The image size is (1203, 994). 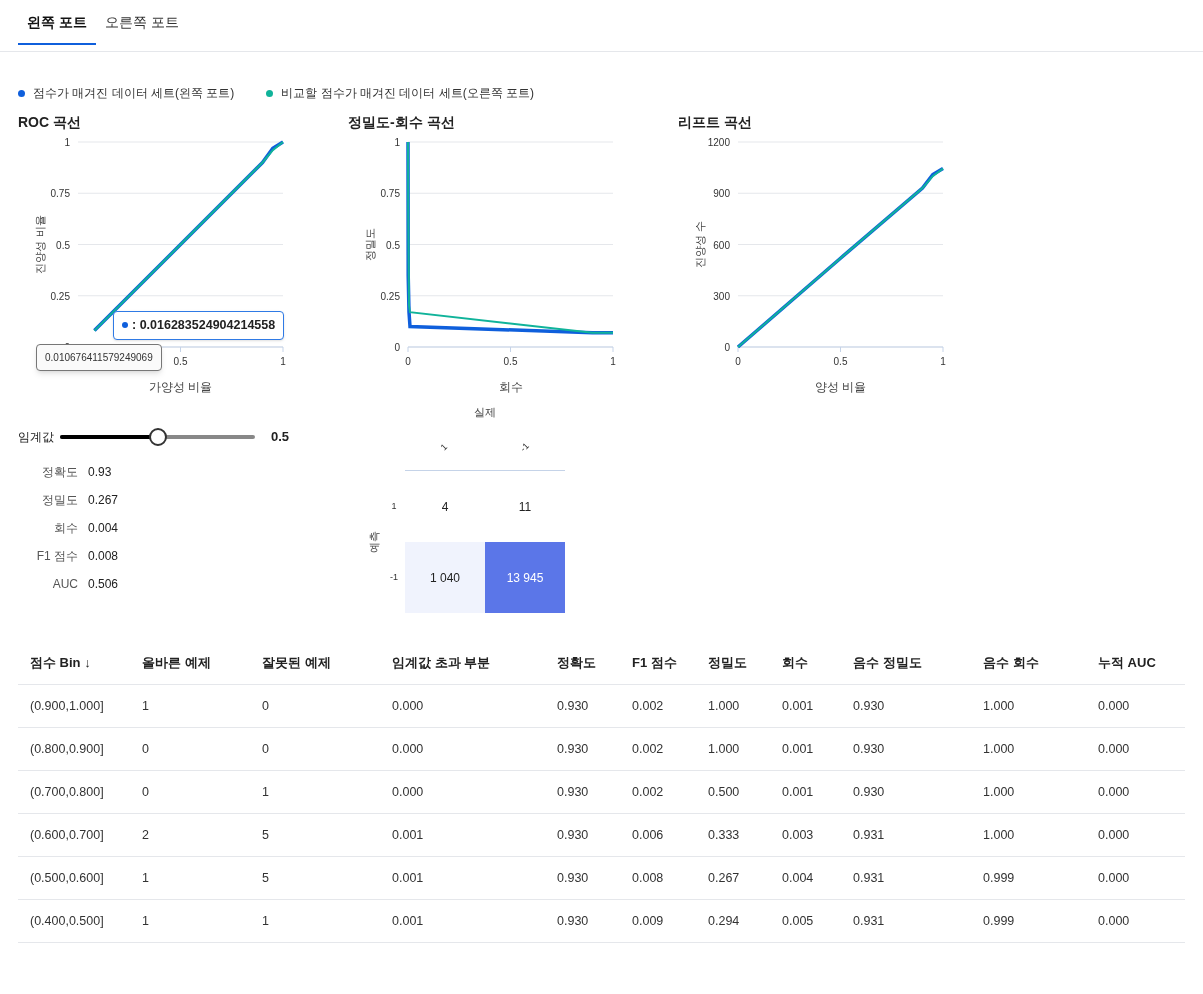 I want to click on column-label: -1, so click(x=524, y=448).